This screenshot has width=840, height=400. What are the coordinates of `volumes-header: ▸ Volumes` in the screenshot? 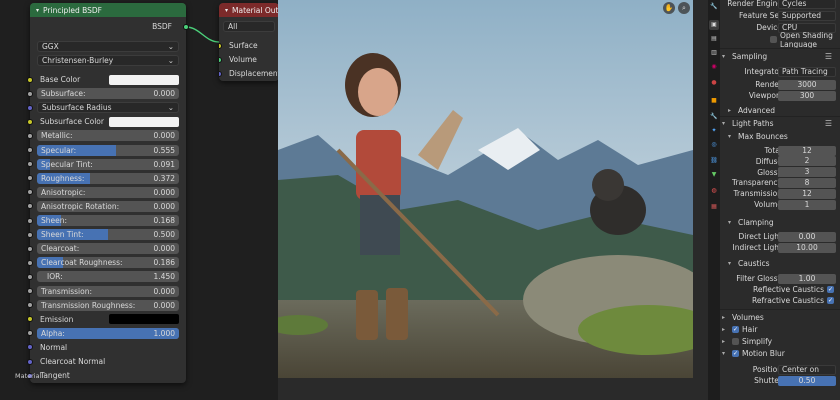 It's located at (780, 317).